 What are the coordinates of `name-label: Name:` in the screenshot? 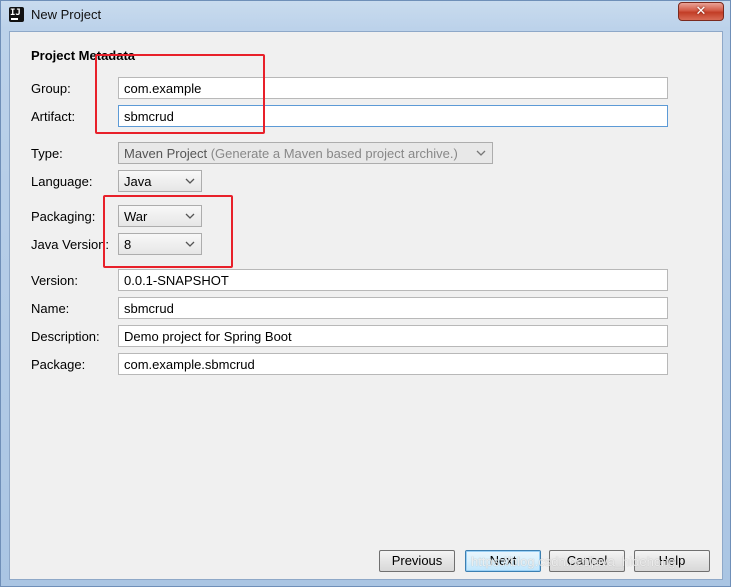 It's located at (50, 308).